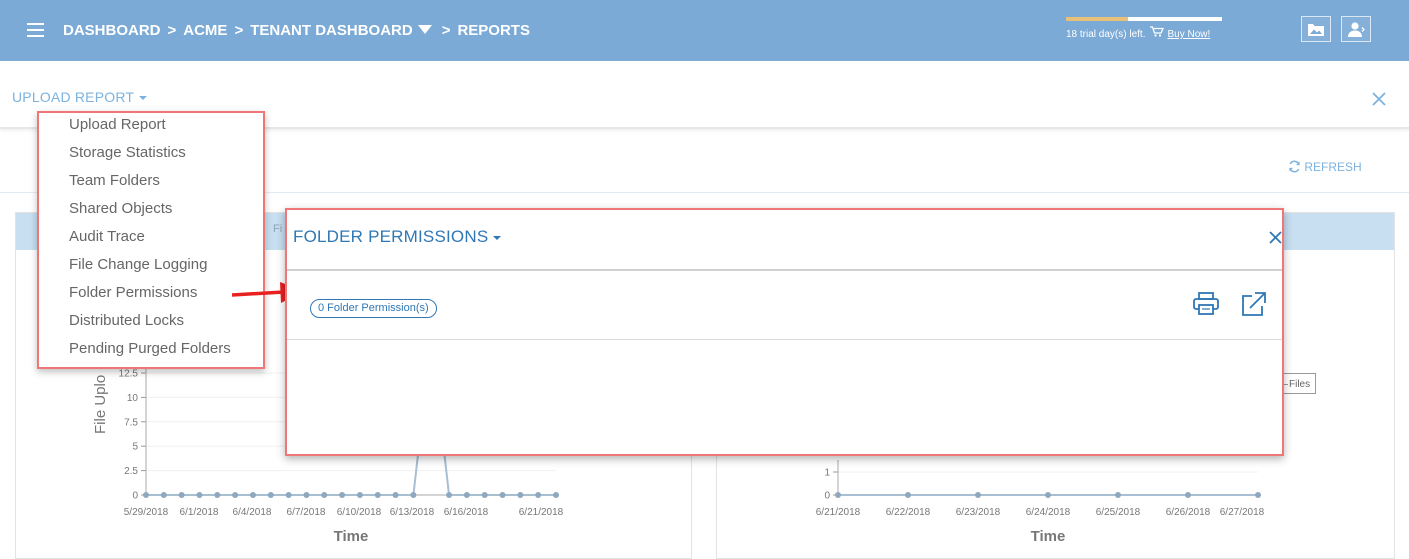  Describe the element at coordinates (120, 208) in the screenshot. I see `dropdown-item-shared-objects: Shared Objects` at that location.